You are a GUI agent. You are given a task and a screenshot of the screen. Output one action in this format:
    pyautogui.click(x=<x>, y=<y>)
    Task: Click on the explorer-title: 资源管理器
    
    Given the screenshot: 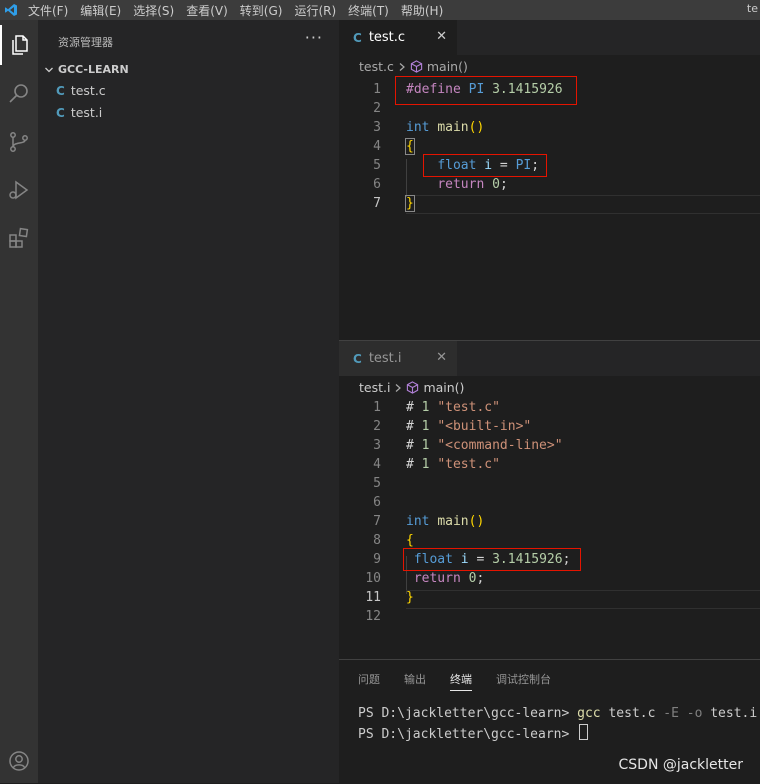 What is the action you would take?
    pyautogui.click(x=85, y=42)
    